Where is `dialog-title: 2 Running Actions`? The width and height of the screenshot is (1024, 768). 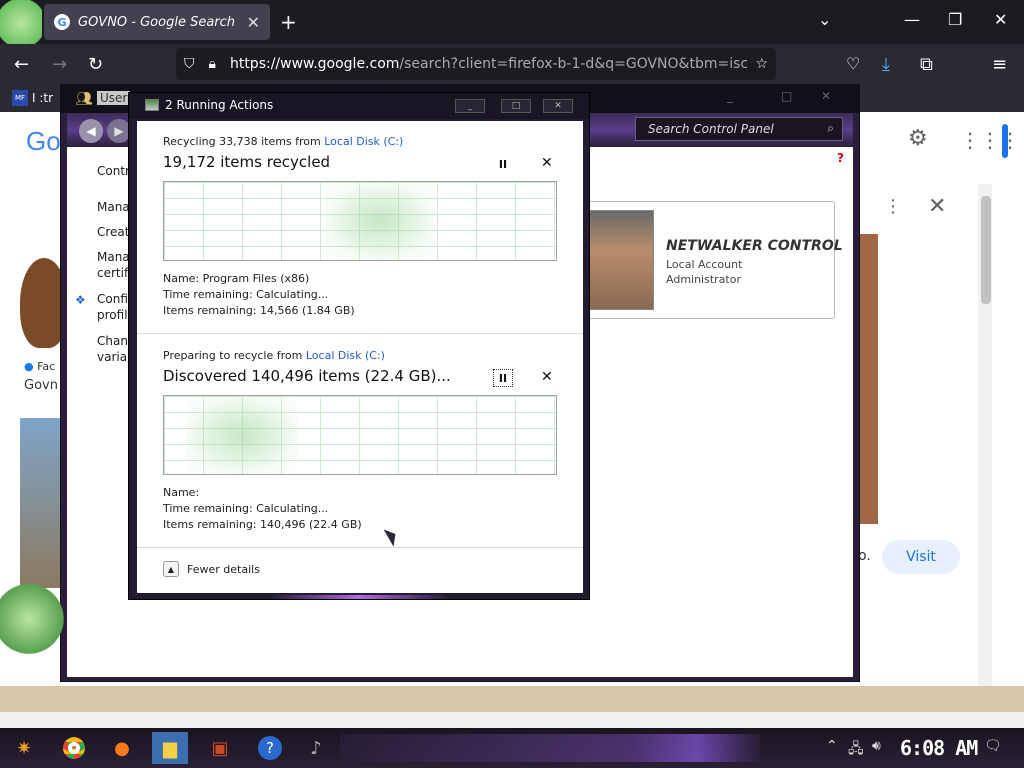
dialog-title: 2 Running Actions is located at coordinates (219, 105).